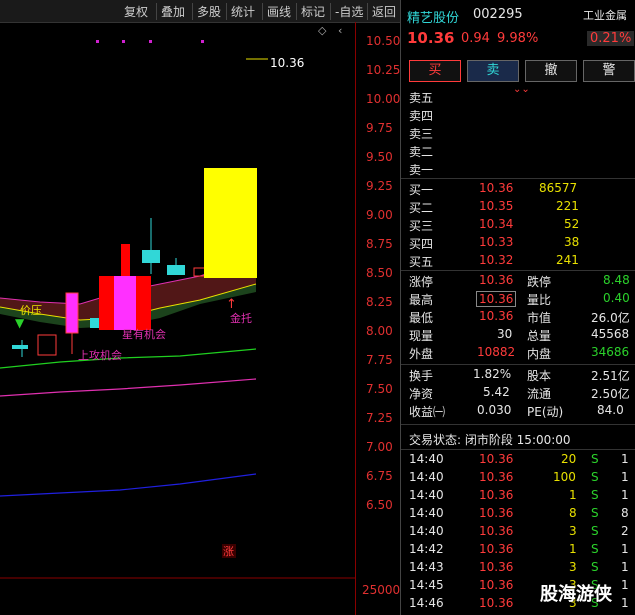  Describe the element at coordinates (518, 169) in the screenshot. I see `ask-row: 卖一` at that location.